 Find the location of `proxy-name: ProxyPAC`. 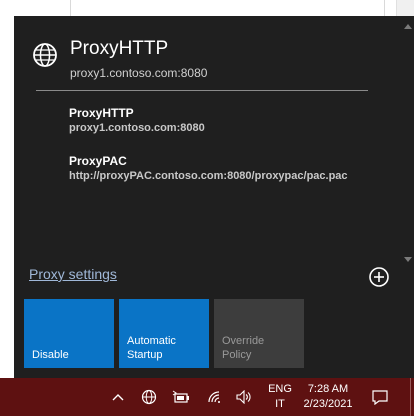

proxy-name: ProxyPAC is located at coordinates (98, 161).